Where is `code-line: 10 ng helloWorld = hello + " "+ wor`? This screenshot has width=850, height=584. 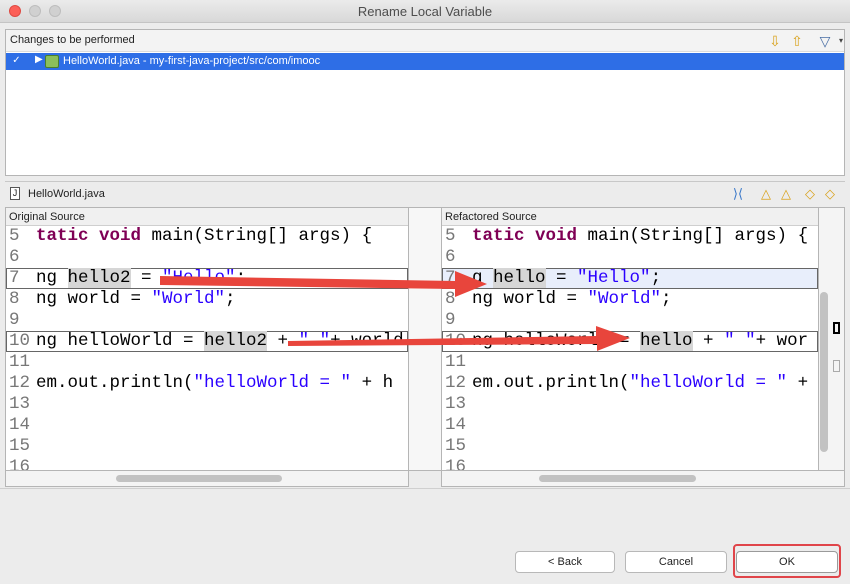
code-line: 10 ng helloWorld = hello + " "+ wor is located at coordinates (630, 341).